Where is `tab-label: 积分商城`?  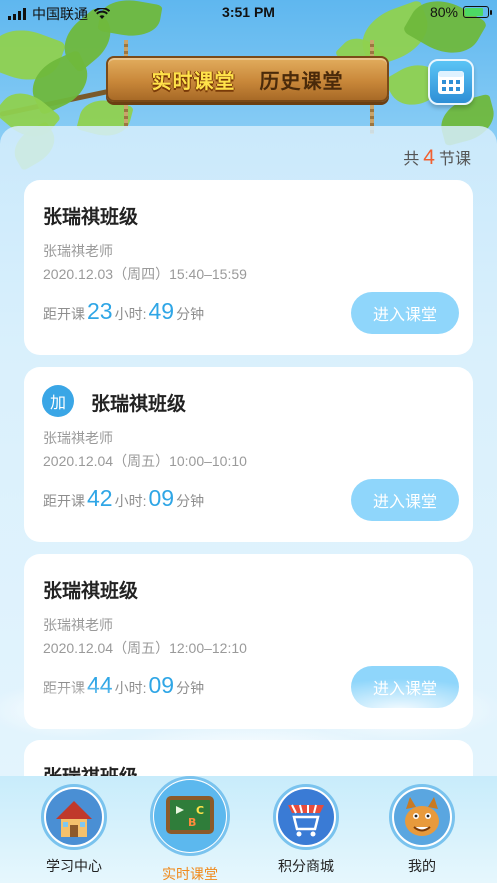
tab-label: 积分商城 is located at coordinates (306, 866).